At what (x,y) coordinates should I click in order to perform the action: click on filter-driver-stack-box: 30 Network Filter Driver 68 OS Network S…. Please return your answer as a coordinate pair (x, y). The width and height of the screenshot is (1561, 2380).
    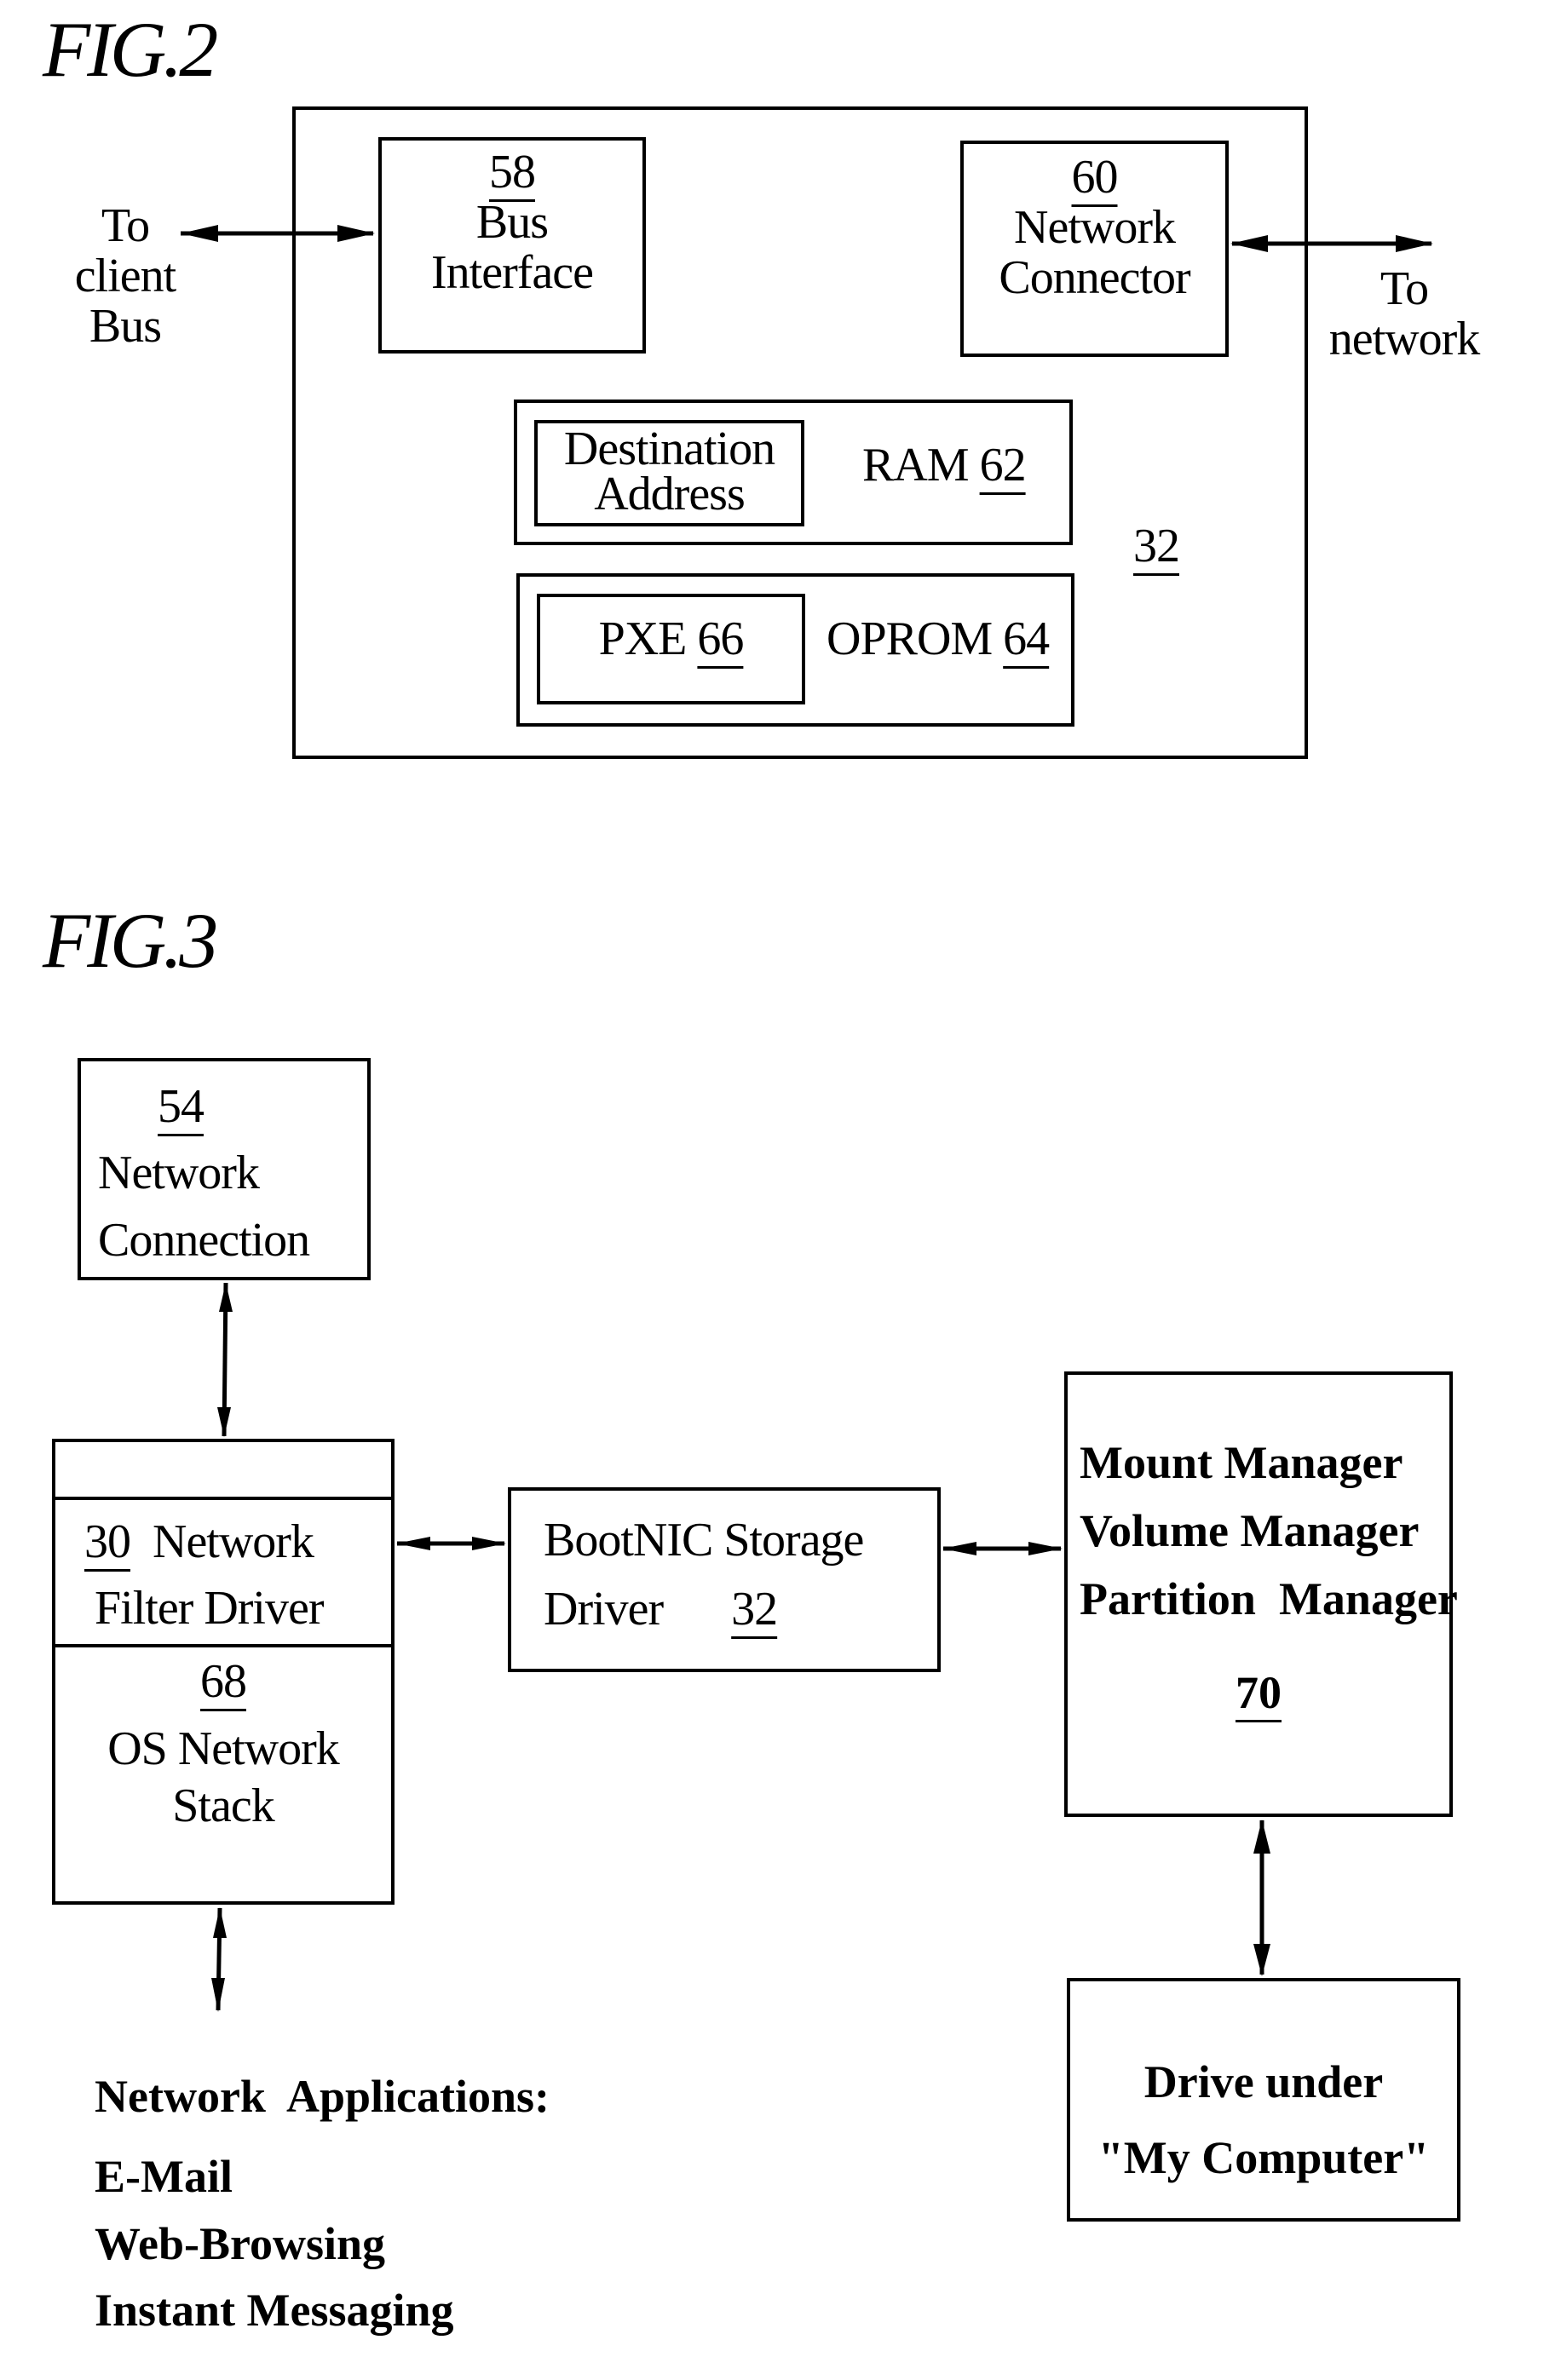
    Looking at the image, I should click on (223, 1672).